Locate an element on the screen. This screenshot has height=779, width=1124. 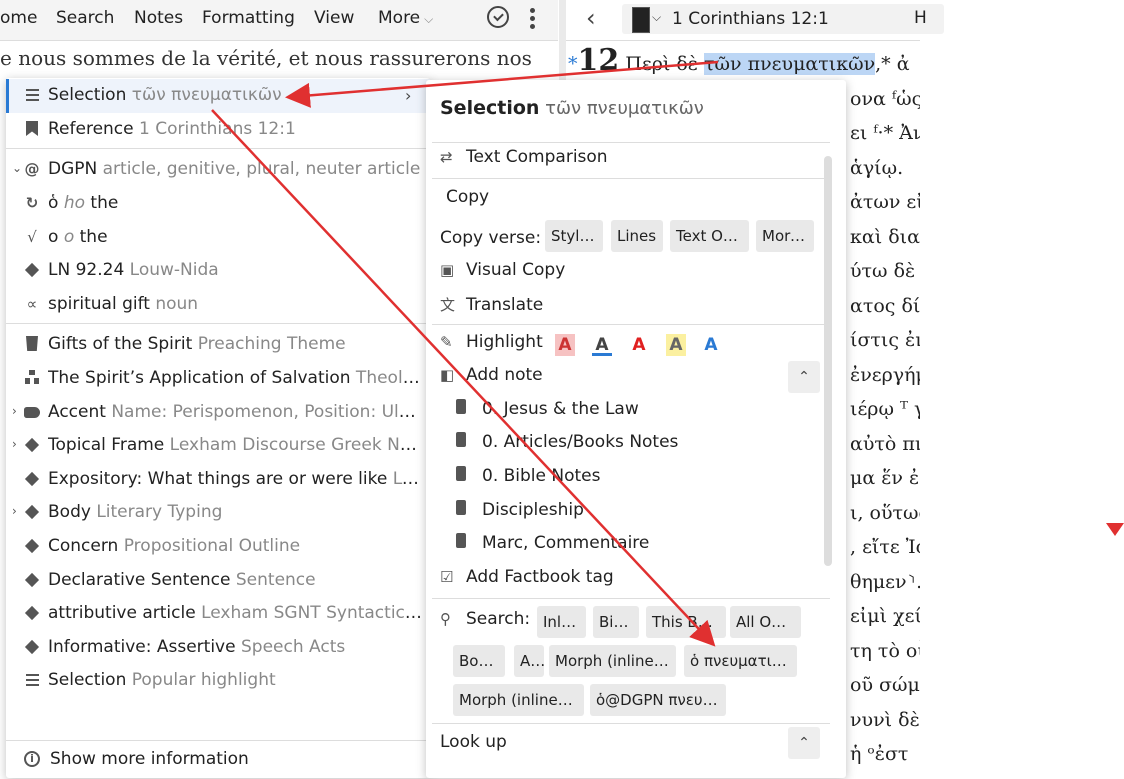
bible-pane-toolbar: ‹ ⌵ 1 Corinthians 12:1 H is located at coordinates (755, 20).